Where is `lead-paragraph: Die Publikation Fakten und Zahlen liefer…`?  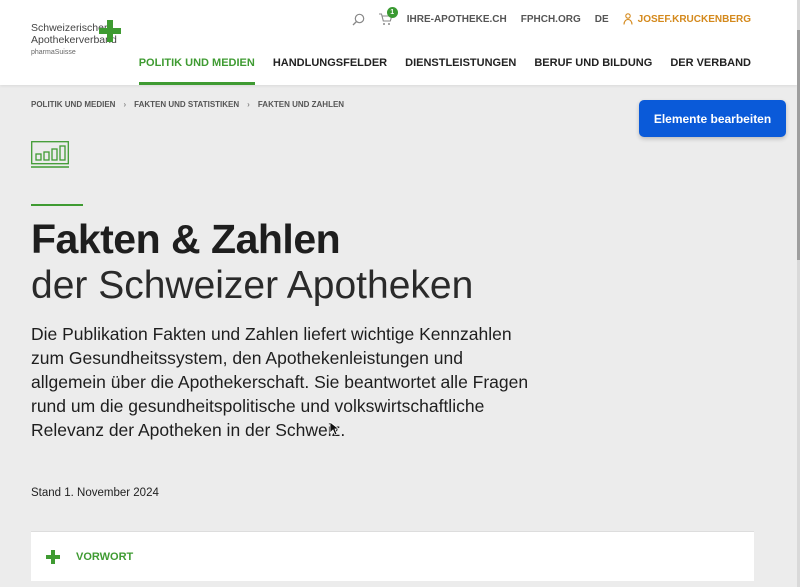
lead-paragraph: Die Publikation Fakten und Zahlen liefer… is located at coordinates (280, 382).